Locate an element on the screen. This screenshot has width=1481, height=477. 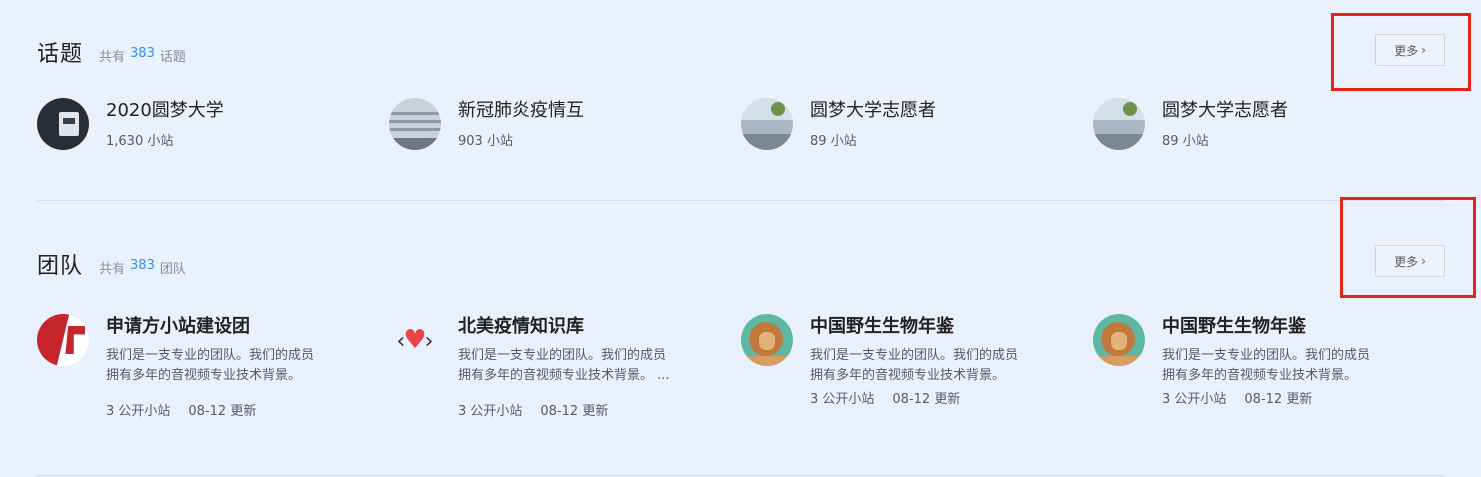
topic-item: 2020圆梦大学 1,630 小站 is located at coordinates (213, 124).